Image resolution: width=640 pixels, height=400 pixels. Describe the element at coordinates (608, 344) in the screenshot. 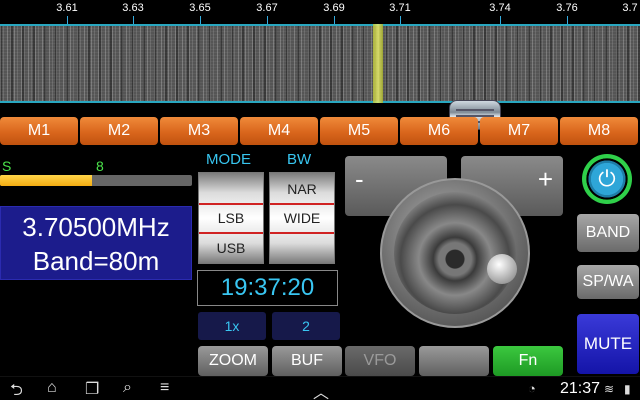

I see `mute-button: MUTE` at that location.